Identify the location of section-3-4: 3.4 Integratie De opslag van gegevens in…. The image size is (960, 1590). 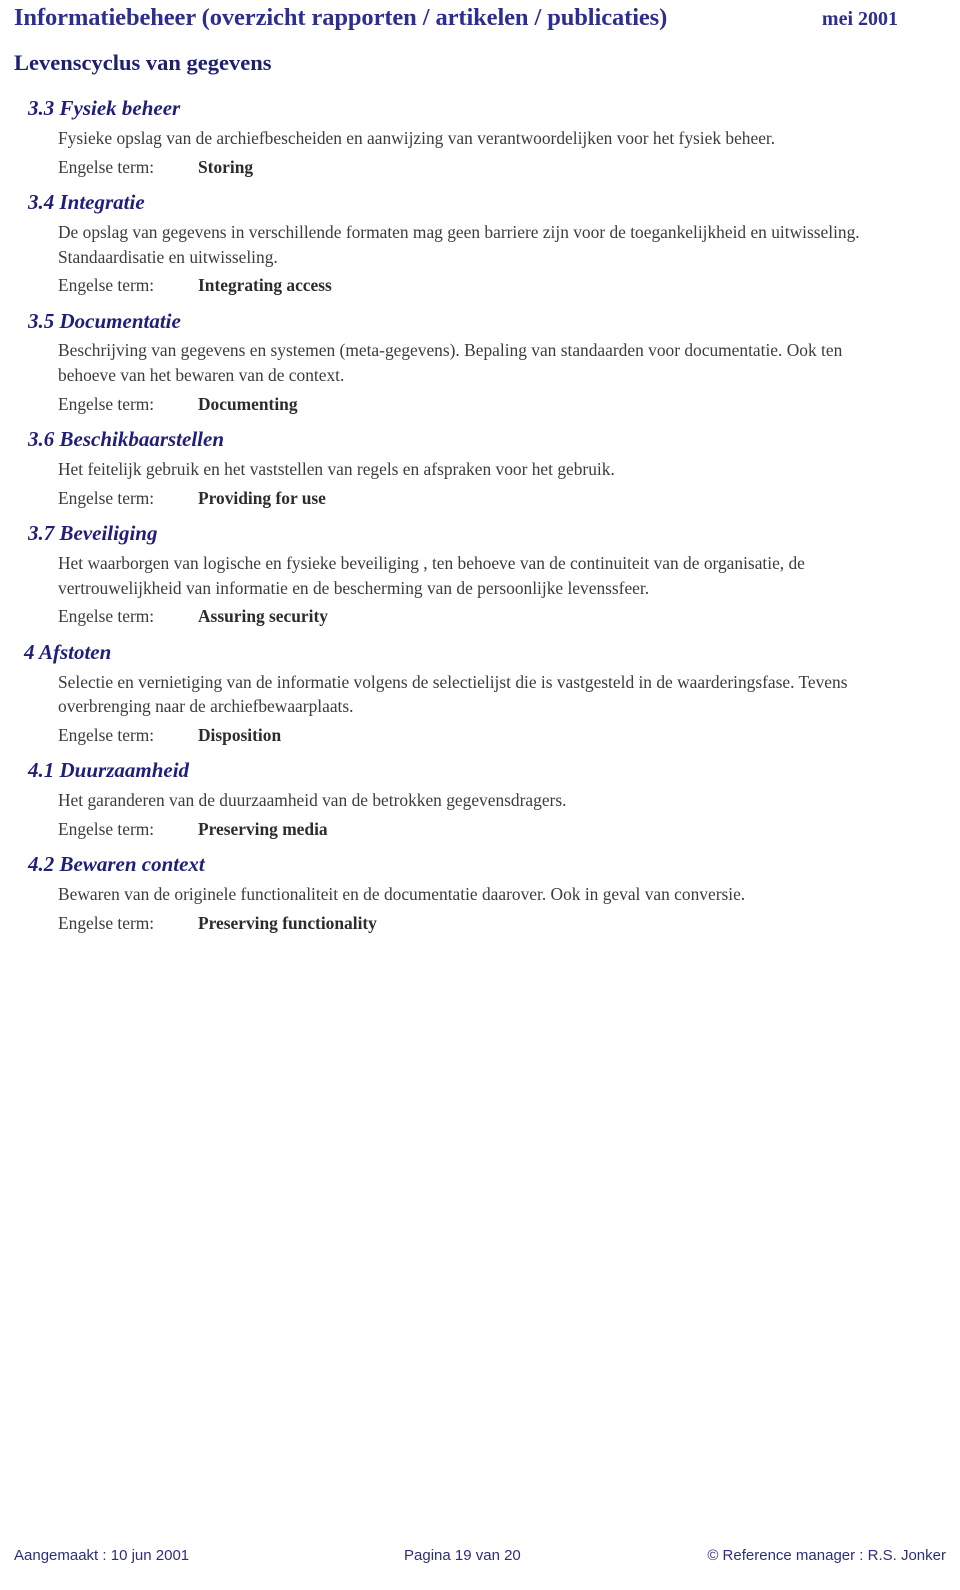
(480, 243).